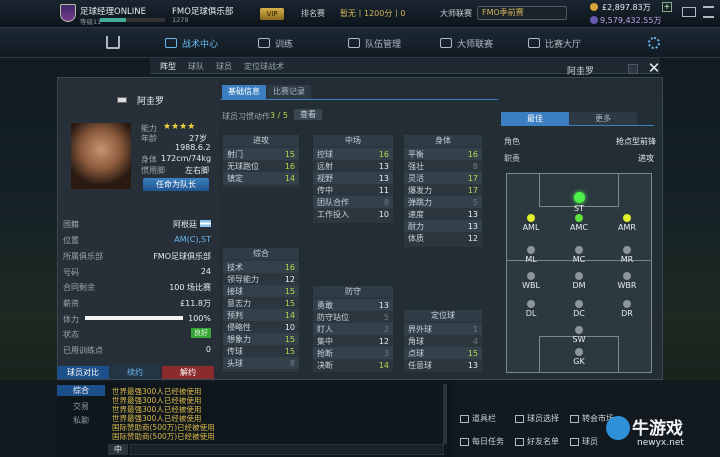  I want to click on info-training-label: 已用训练点, so click(83, 350).